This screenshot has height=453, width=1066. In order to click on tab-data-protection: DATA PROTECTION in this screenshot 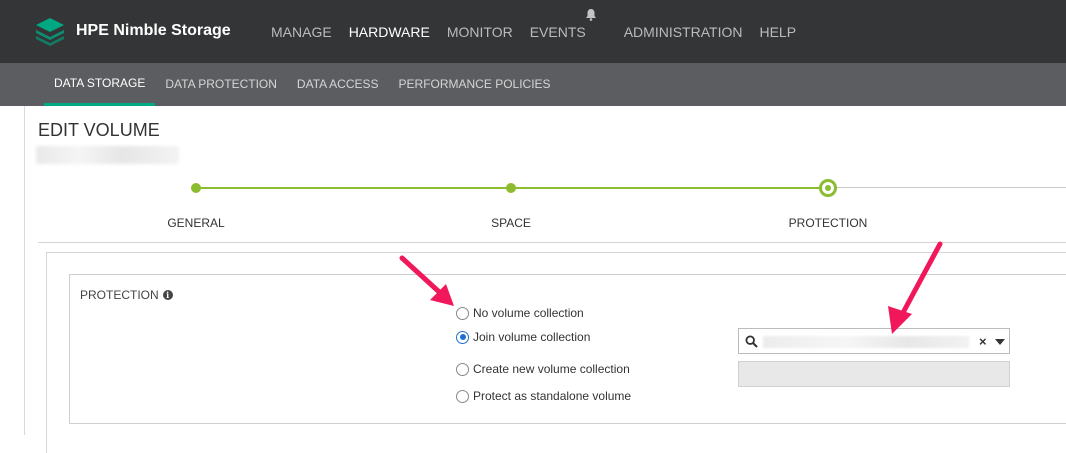, I will do `click(221, 84)`.